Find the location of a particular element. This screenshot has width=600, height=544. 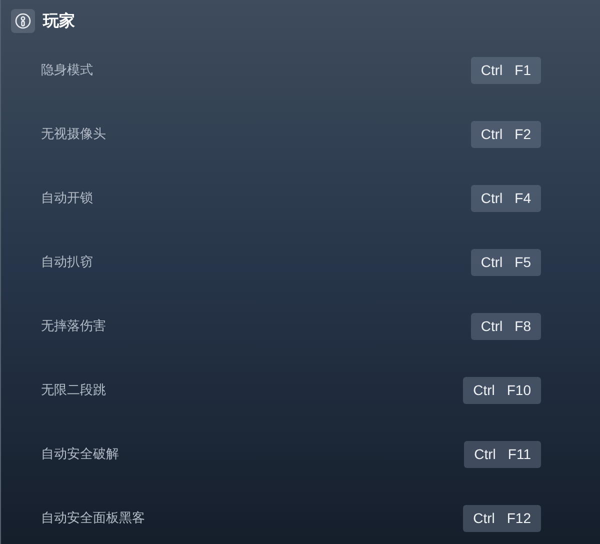

hotkey-button: Ctrl F2 is located at coordinates (505, 134).